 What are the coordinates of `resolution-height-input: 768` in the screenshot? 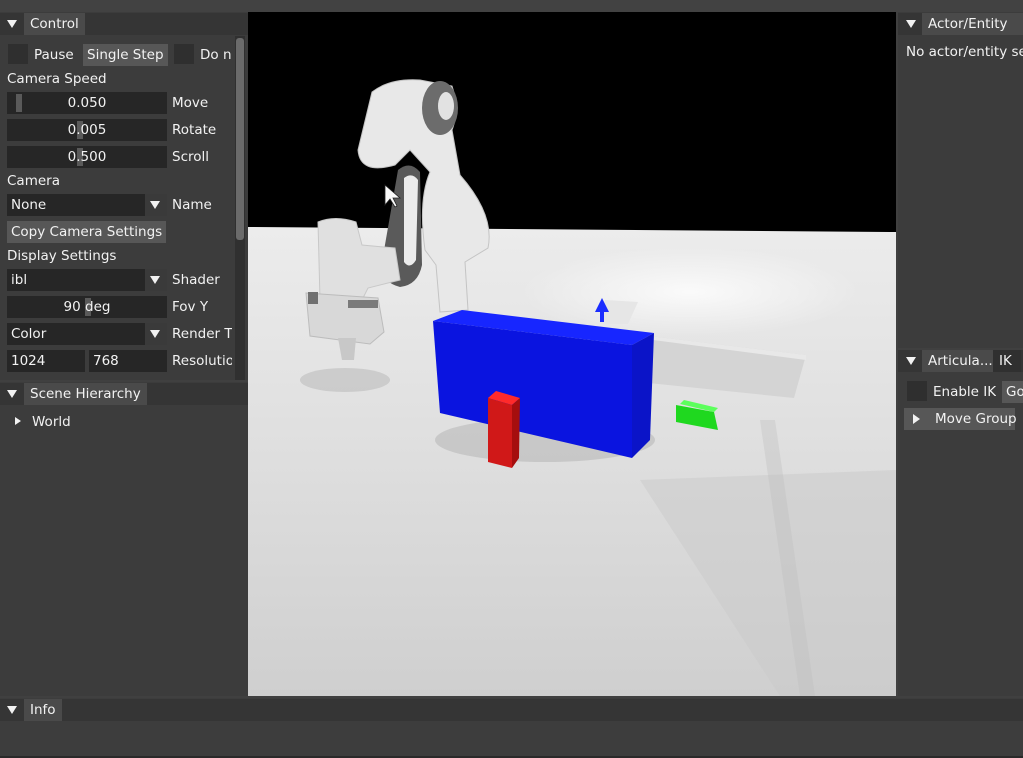 It's located at (128, 361).